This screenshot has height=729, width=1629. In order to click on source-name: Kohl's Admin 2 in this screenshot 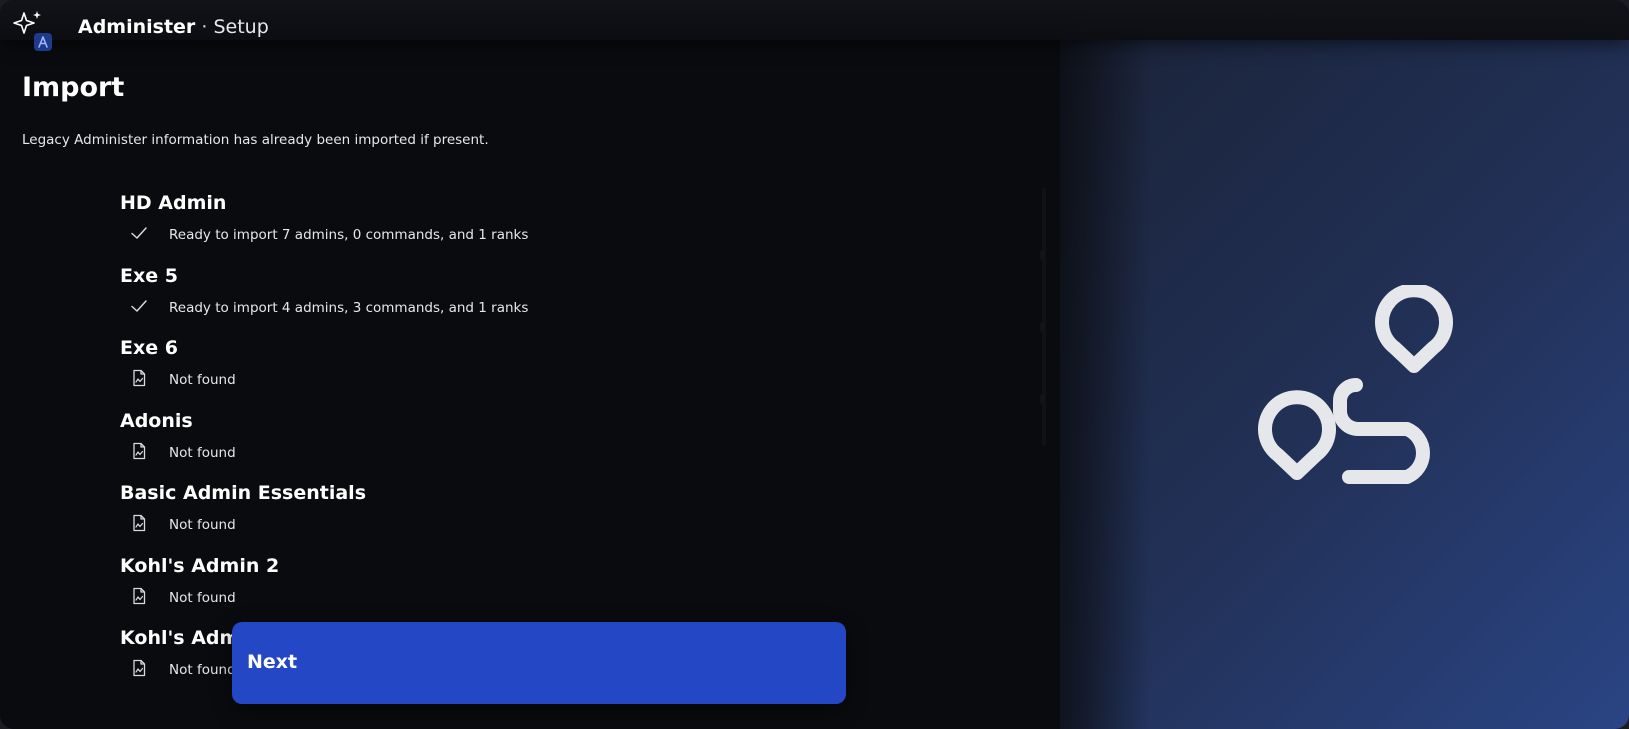, I will do `click(200, 565)`.